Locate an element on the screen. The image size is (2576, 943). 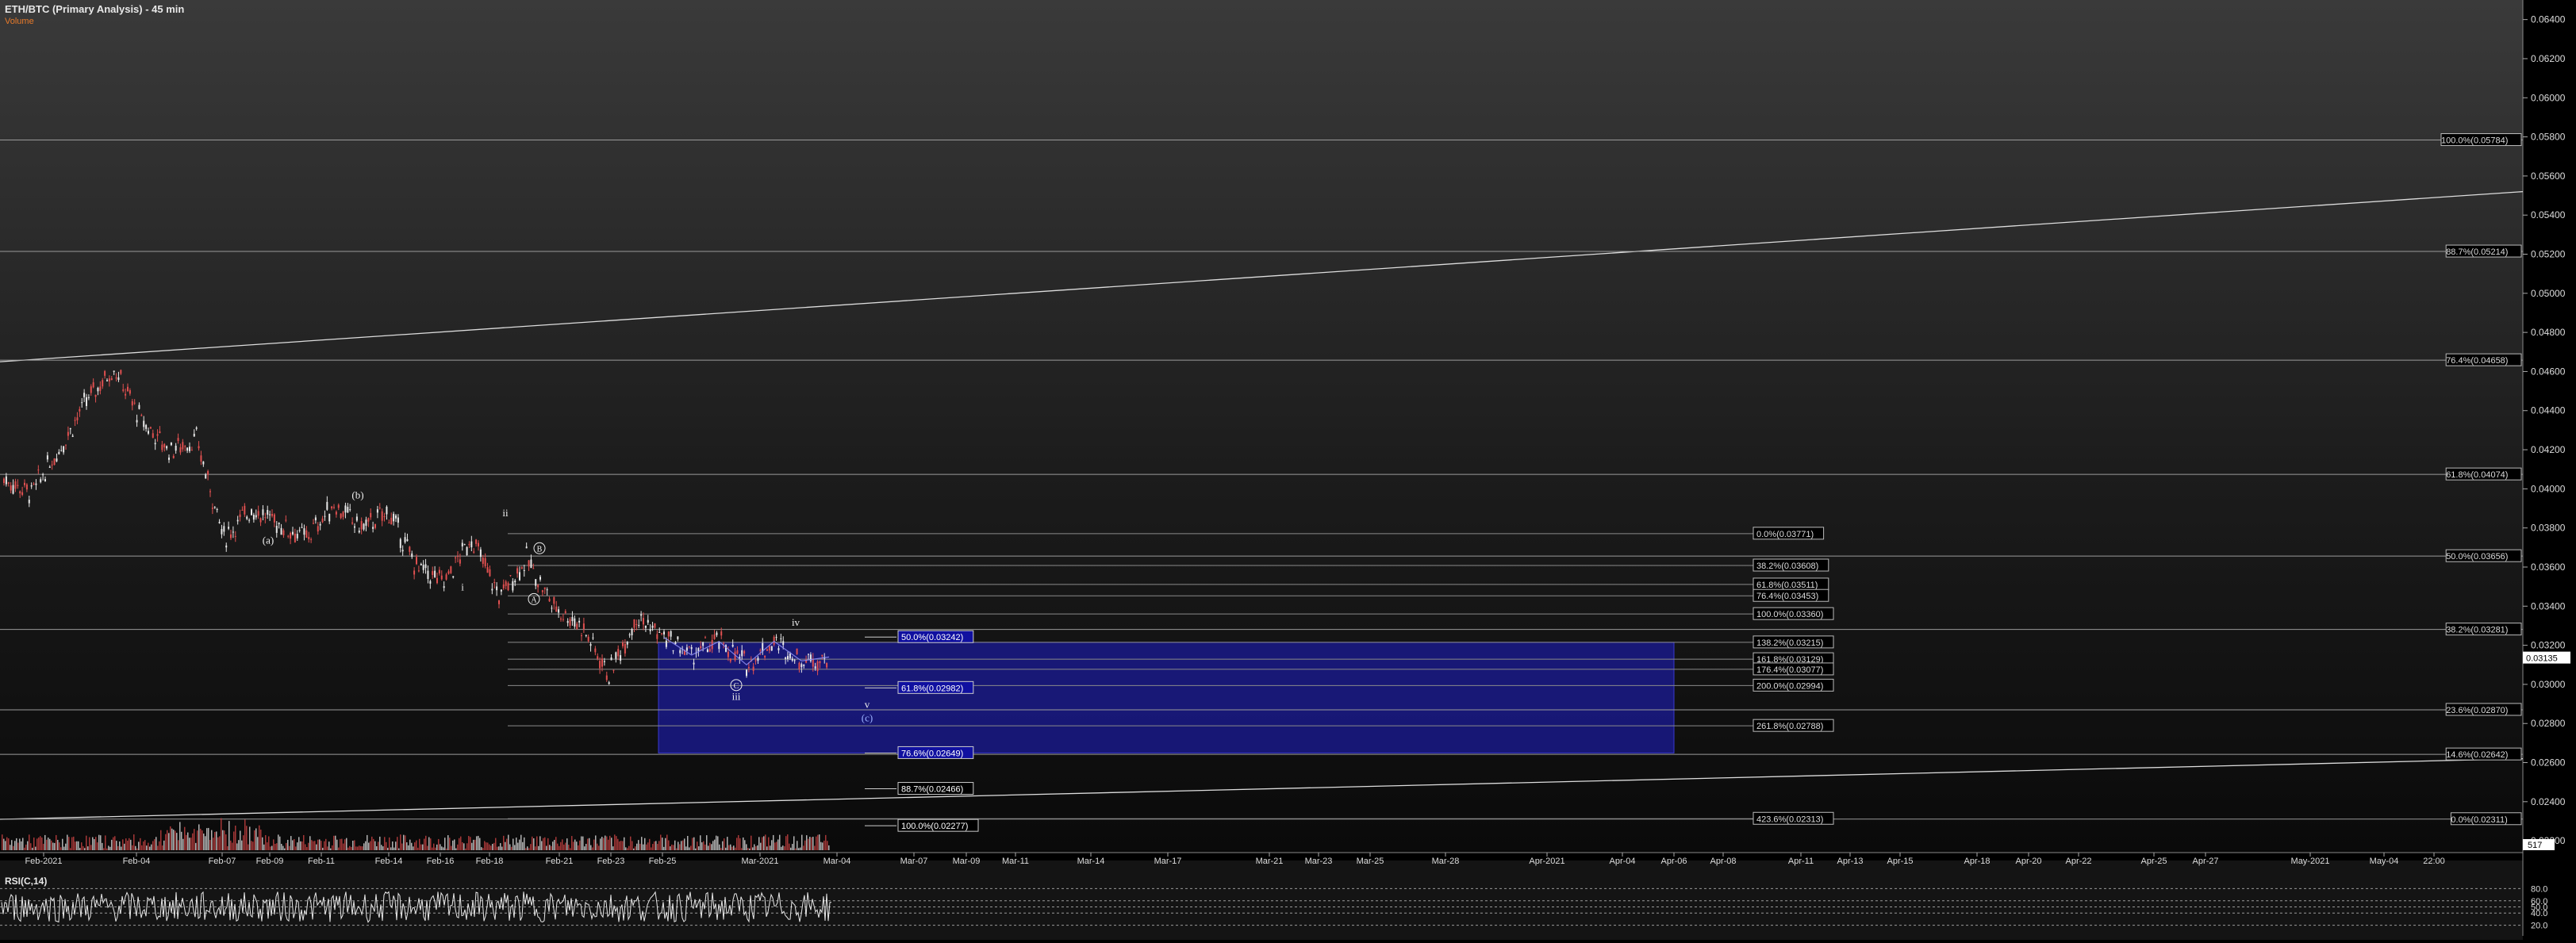
x-tick-label: Apr-25 is located at coordinates (2153, 862).